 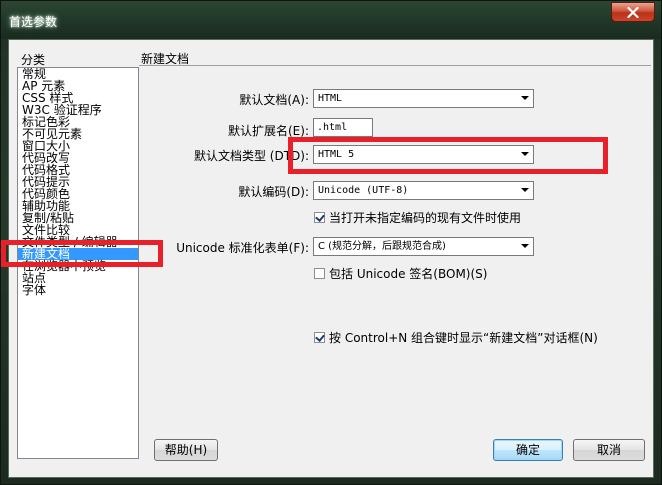 I want to click on ctrl-n-label: 按 Control+N 组合键时显示“新建文档”对话框(N), so click(x=463, y=338).